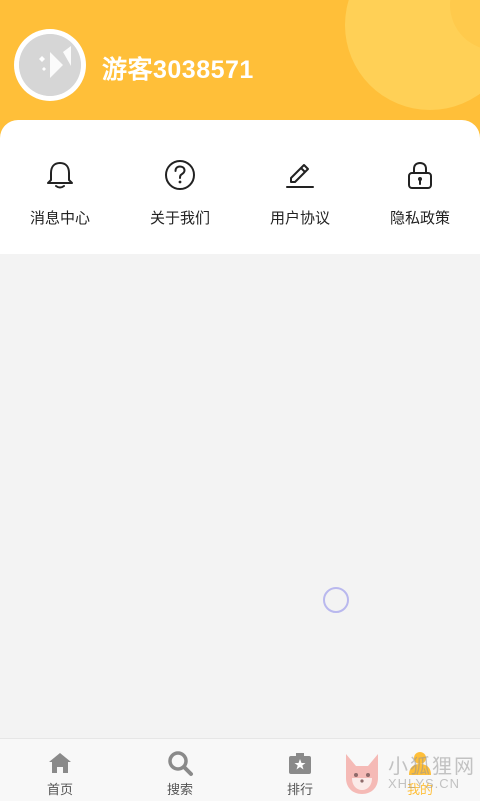 Image resolution: width=480 pixels, height=801 pixels. I want to click on avatar-placeholder-icon, so click(50, 65).